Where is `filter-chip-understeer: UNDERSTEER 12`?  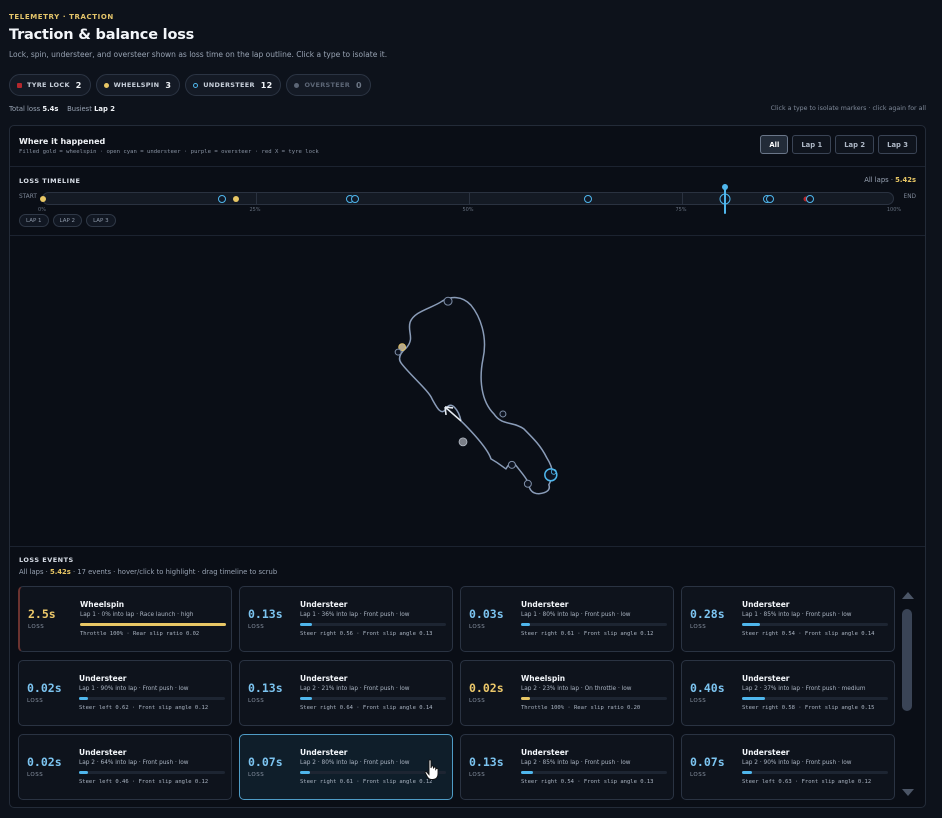 filter-chip-understeer: UNDERSTEER 12 is located at coordinates (233, 85).